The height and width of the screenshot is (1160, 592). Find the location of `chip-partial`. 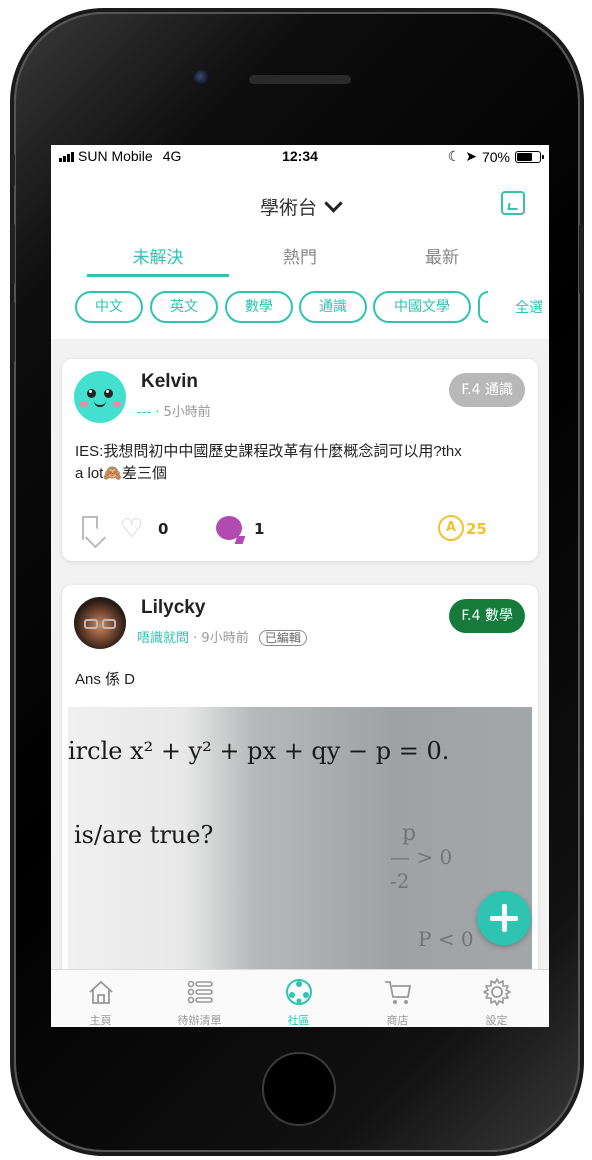

chip-partial is located at coordinates (483, 307).